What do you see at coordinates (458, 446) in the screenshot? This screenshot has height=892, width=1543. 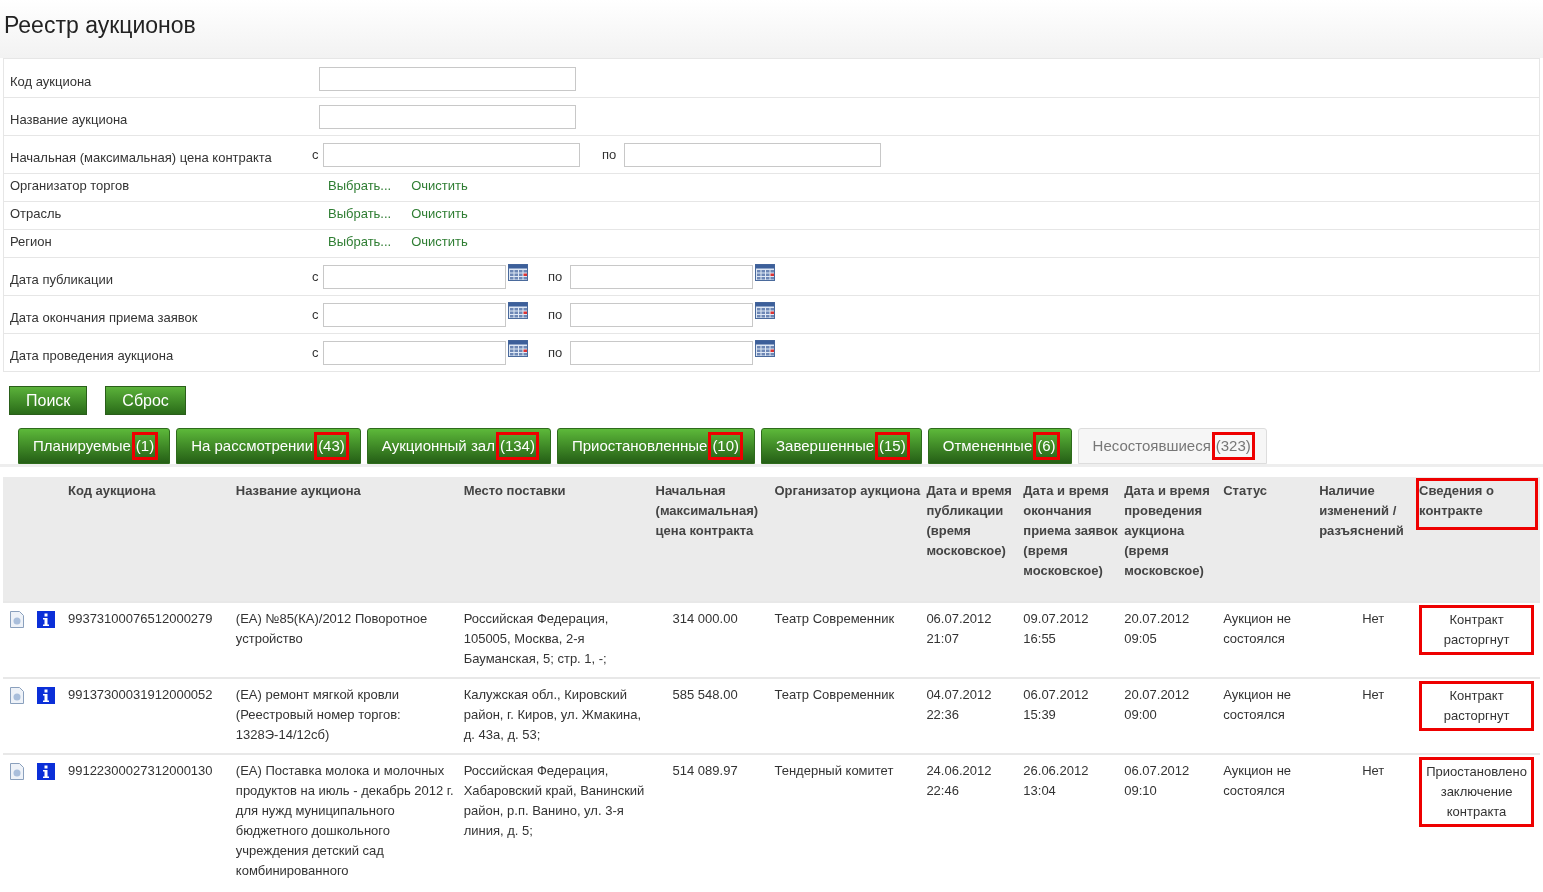 I see `tab: Аукционный зал (134)` at bounding box center [458, 446].